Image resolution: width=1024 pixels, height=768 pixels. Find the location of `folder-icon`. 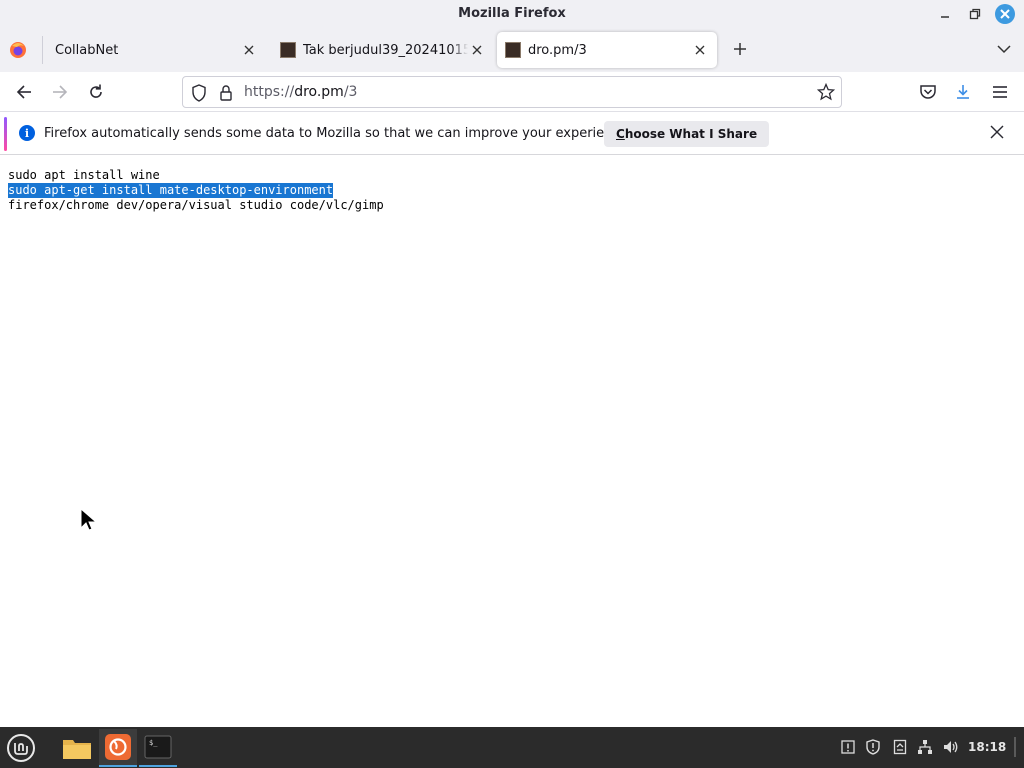

folder-icon is located at coordinates (77, 749).